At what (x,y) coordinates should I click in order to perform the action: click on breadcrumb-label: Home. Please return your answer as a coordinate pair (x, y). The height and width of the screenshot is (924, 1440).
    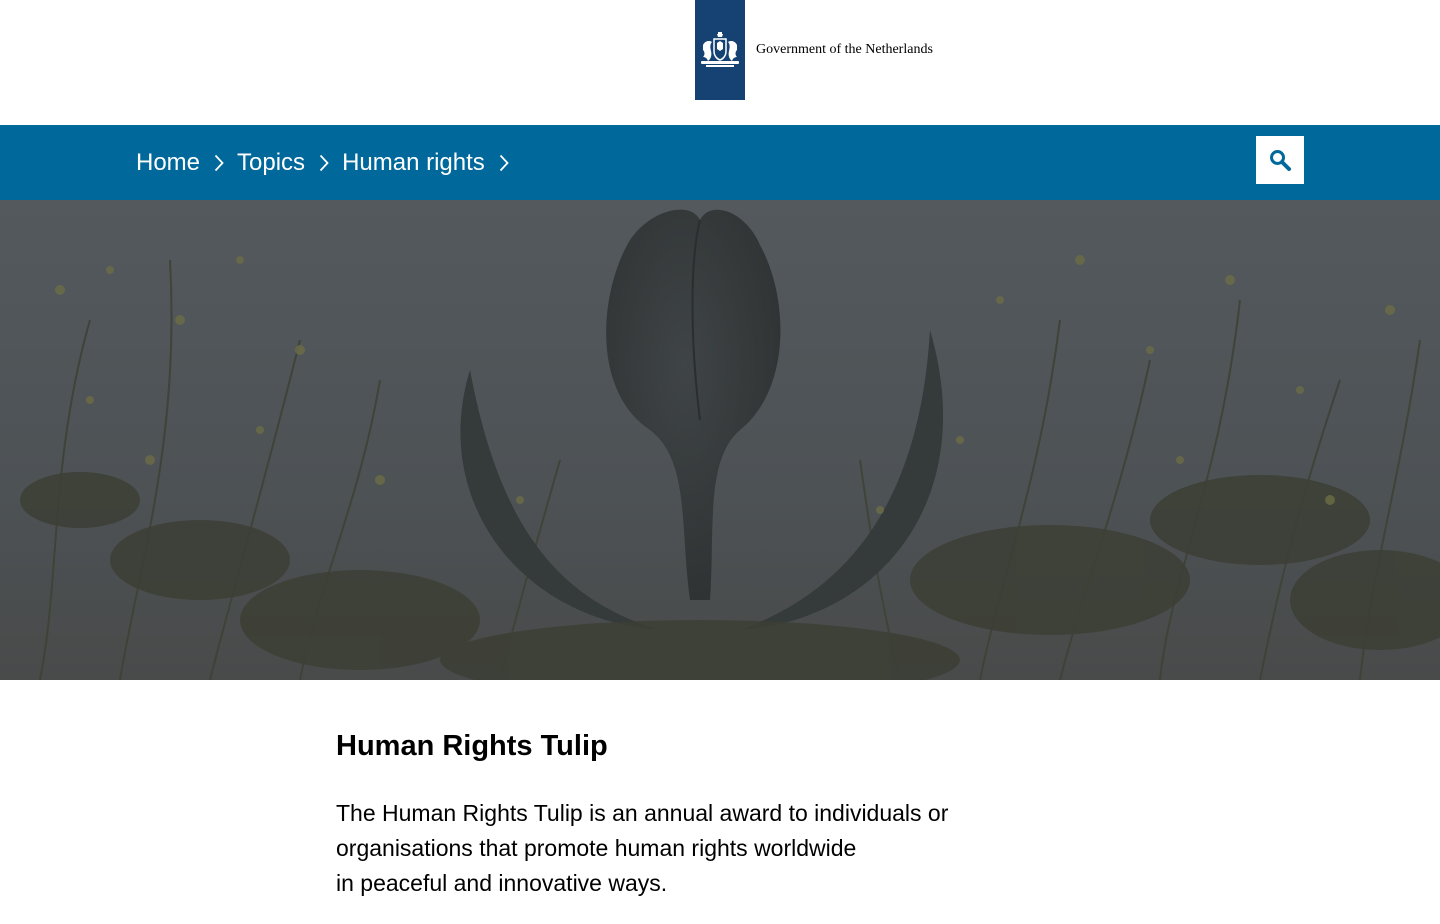
    Looking at the image, I should click on (168, 162).